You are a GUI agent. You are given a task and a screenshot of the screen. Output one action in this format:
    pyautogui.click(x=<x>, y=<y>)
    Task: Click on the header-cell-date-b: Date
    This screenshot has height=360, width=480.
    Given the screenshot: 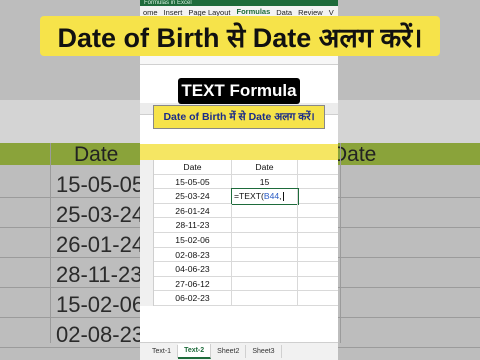 What is the action you would take?
    pyautogui.click(x=265, y=167)
    